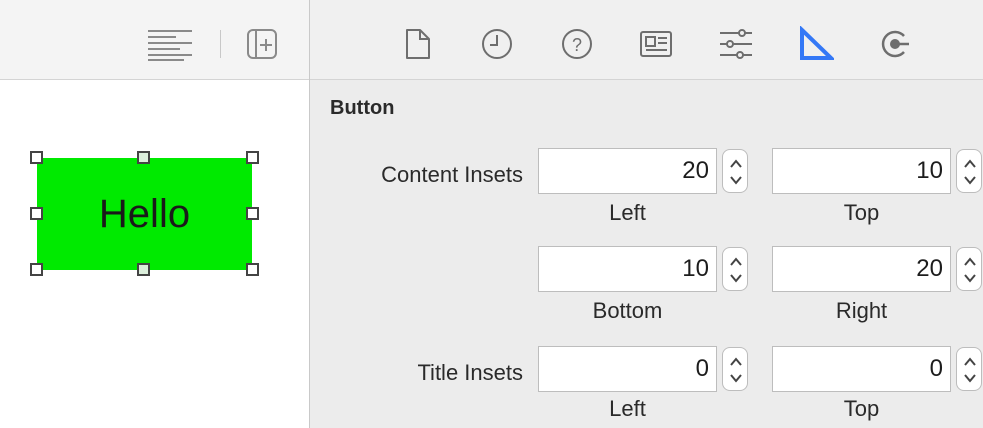  Describe the element at coordinates (627, 269) in the screenshot. I see `content-inset-bottom-field: 10` at that location.